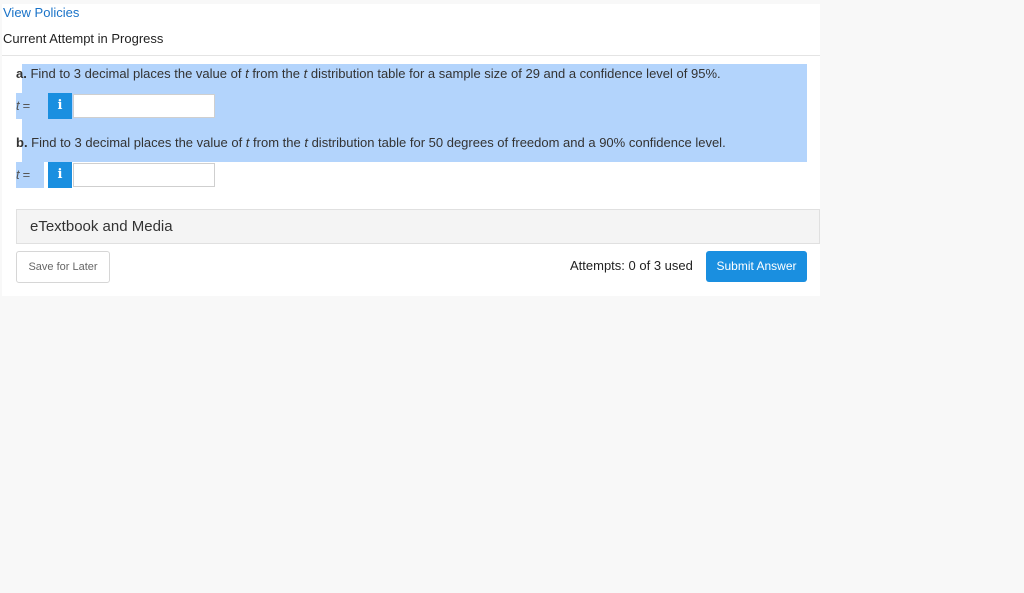  Describe the element at coordinates (631, 265) in the screenshot. I see `attempts-counter: Attempts: 0 of 3 used` at that location.